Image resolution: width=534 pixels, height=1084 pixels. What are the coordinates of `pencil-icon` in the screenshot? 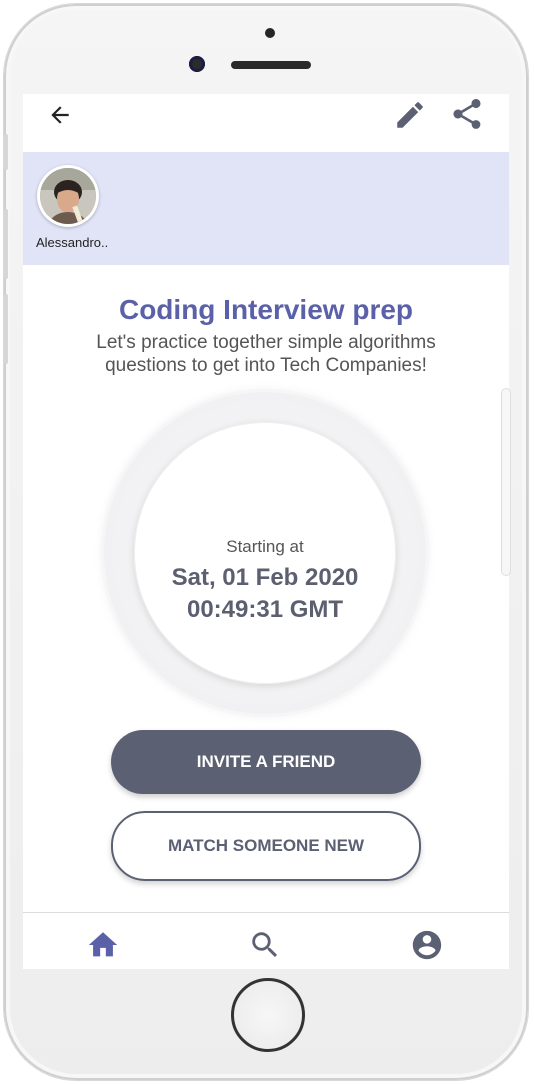 It's located at (410, 115).